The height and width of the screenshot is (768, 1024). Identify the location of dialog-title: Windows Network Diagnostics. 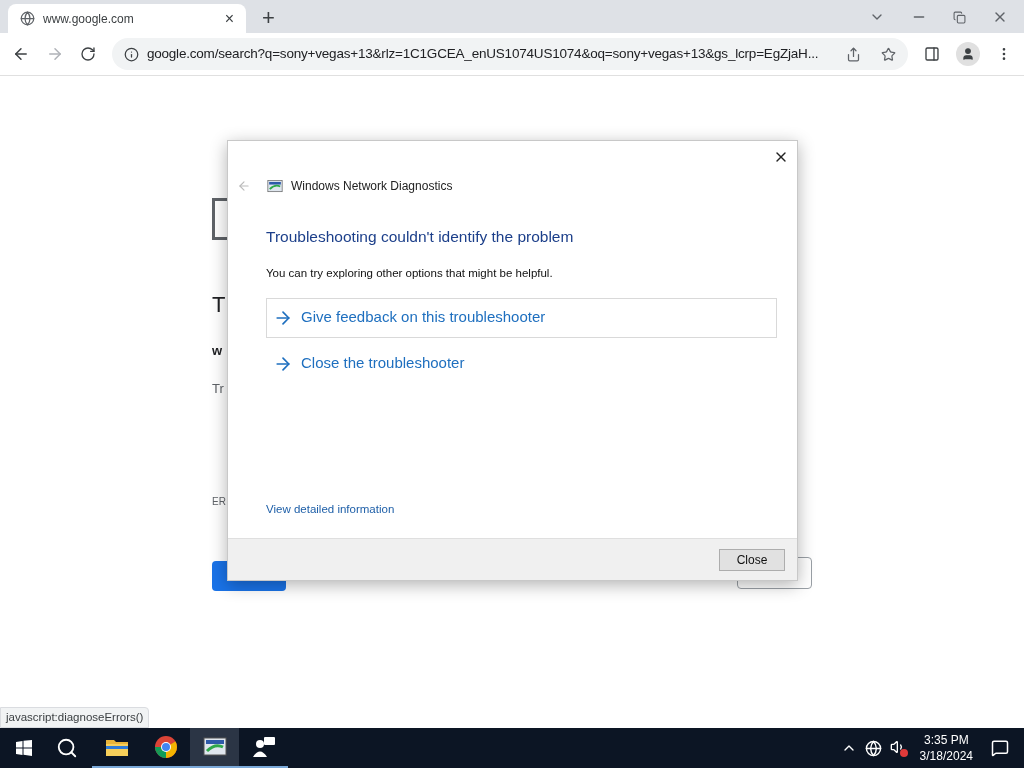
(372, 186).